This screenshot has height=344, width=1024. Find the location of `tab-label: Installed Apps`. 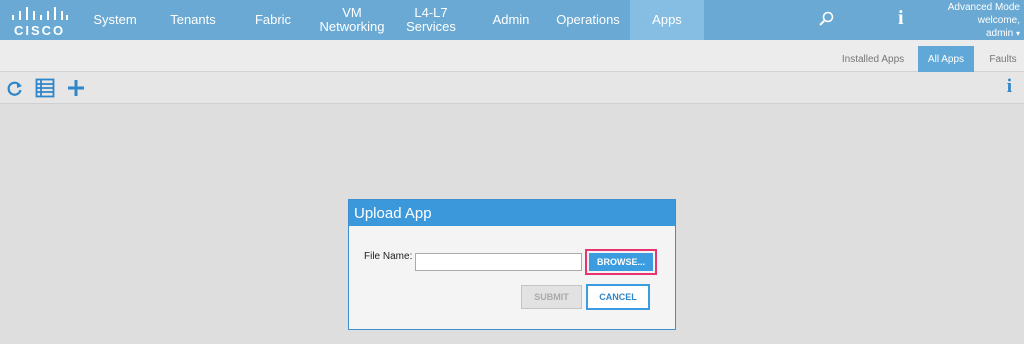

tab-label: Installed Apps is located at coordinates (873, 59).